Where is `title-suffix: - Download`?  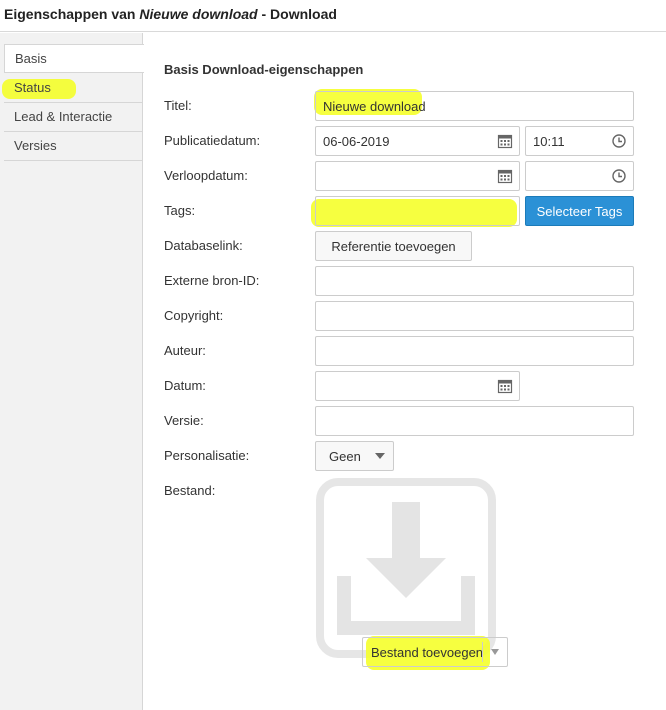 title-suffix: - Download is located at coordinates (297, 14).